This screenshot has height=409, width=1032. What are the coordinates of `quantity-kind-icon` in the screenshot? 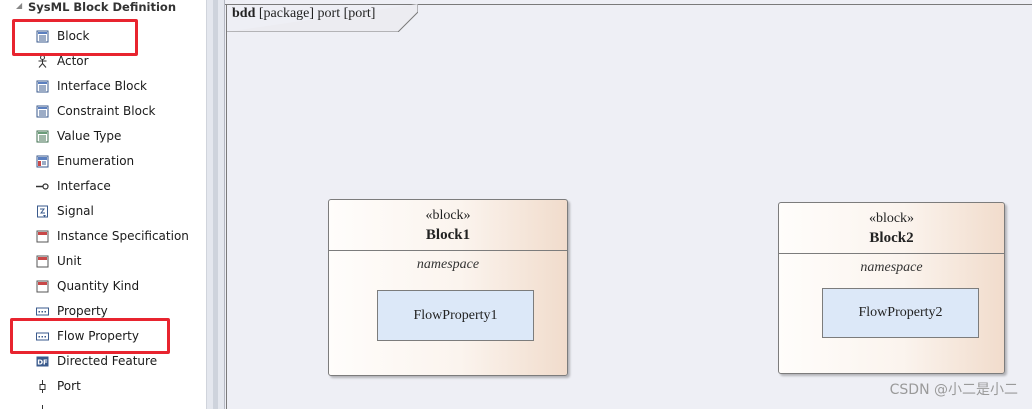 It's located at (42, 286).